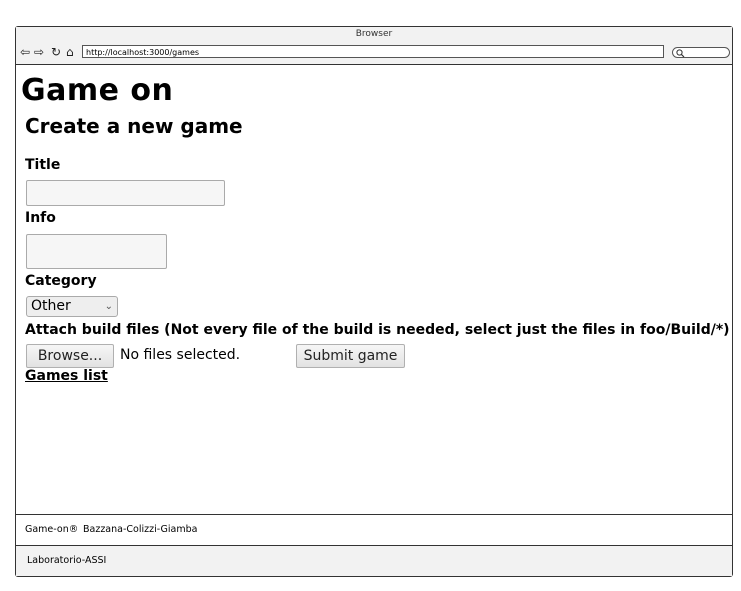 The width and height of the screenshot is (741, 591). I want to click on address-bar: http://localhost:3000/games, so click(373, 51).